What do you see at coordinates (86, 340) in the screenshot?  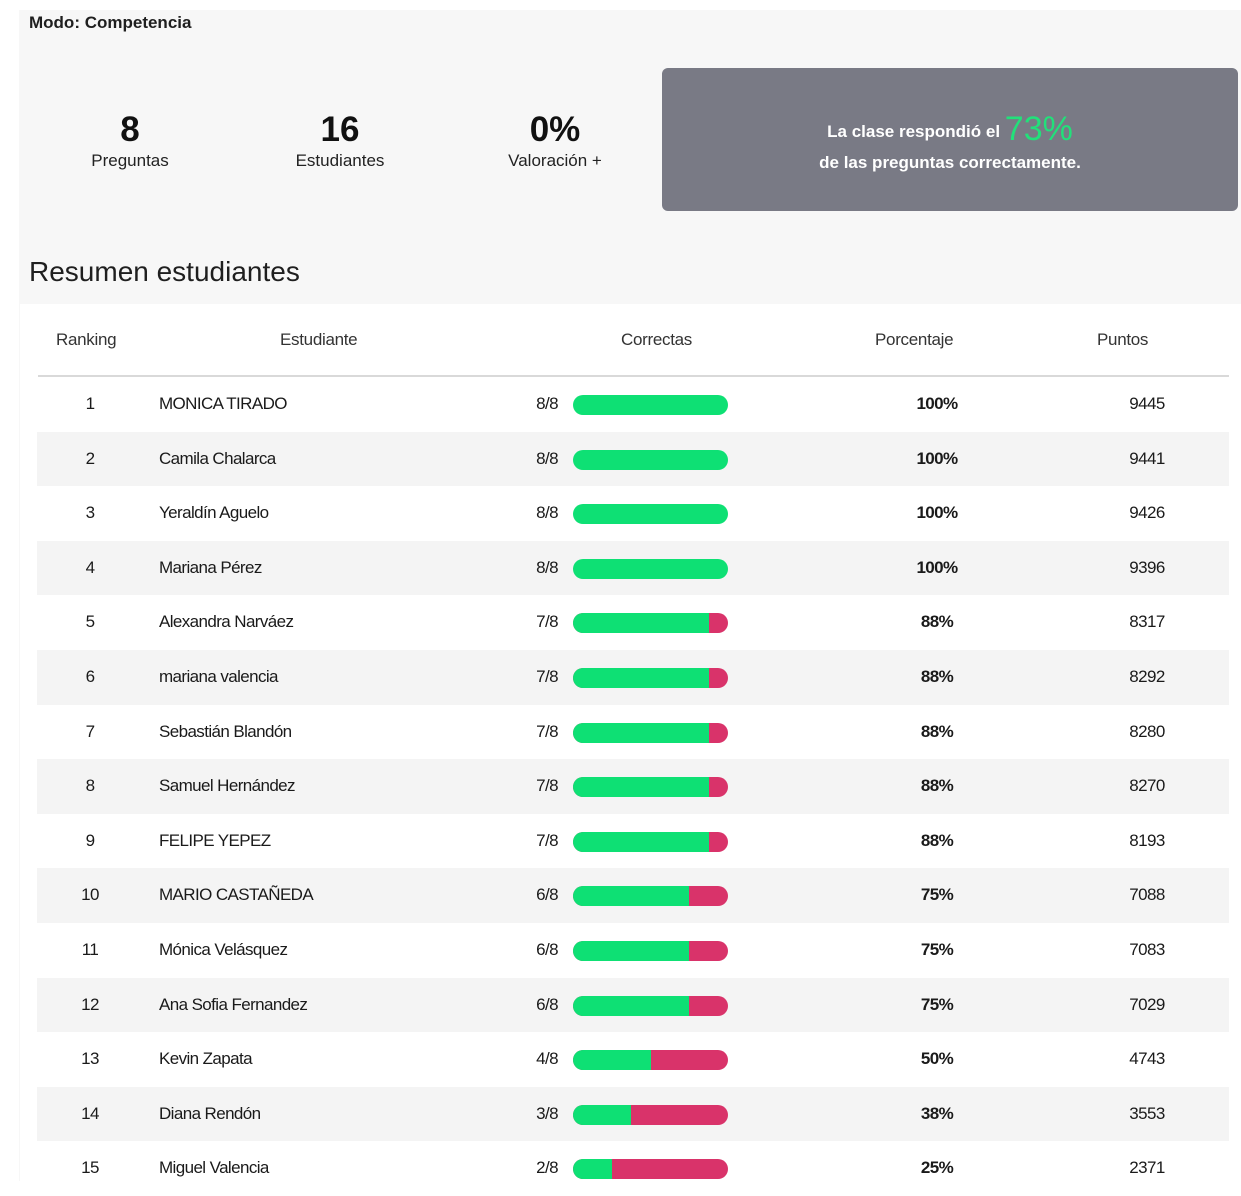 I see `header-ranking: Ranking` at bounding box center [86, 340].